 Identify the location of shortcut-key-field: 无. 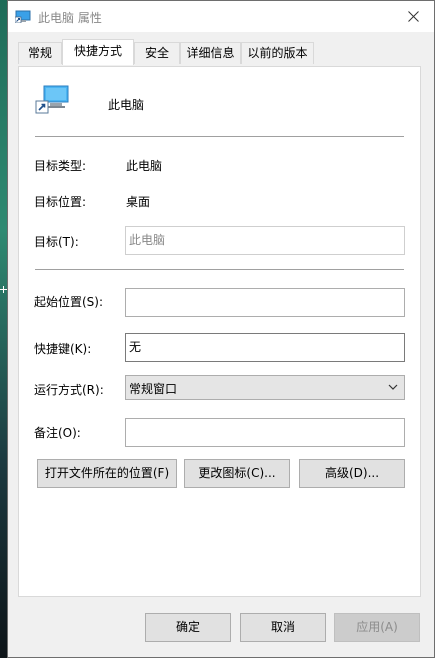
(265, 347).